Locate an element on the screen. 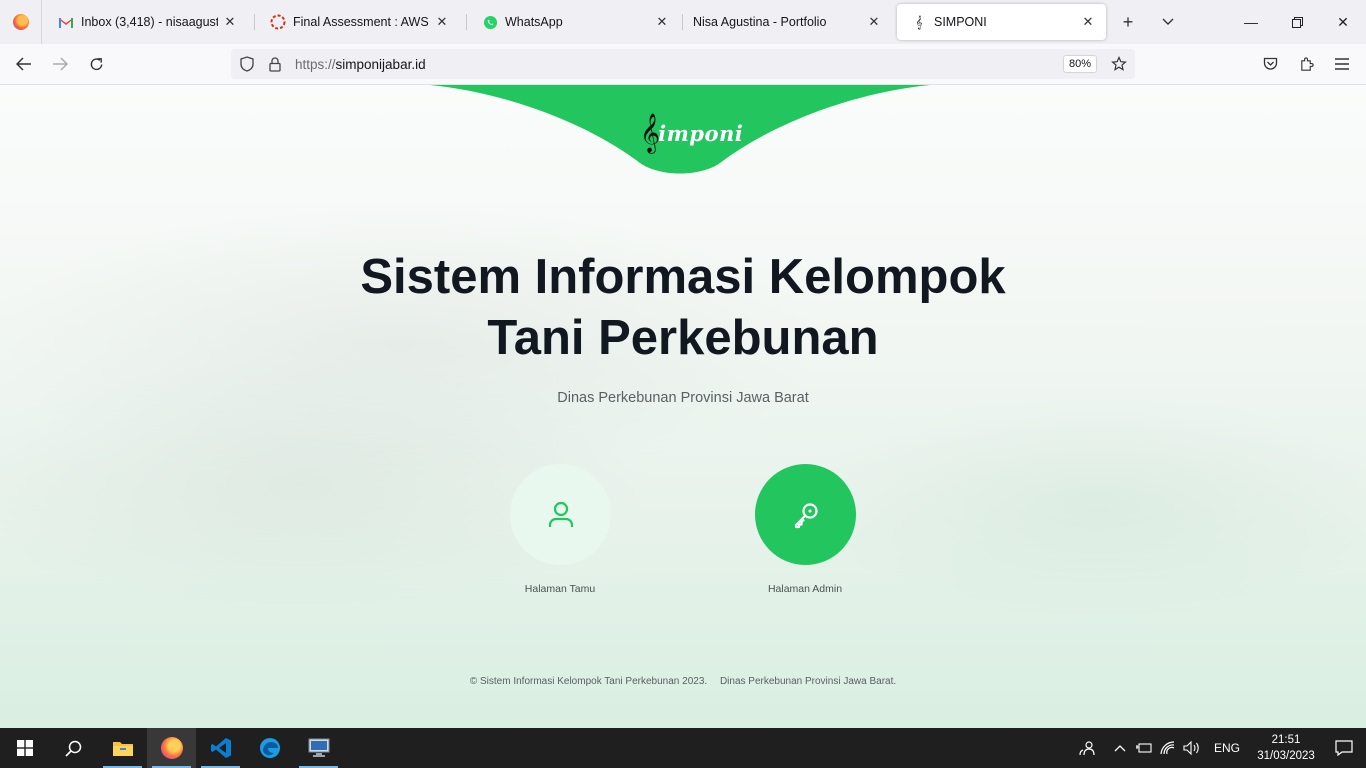 The height and width of the screenshot is (768, 1366). logo-word: imponi is located at coordinates (701, 133).